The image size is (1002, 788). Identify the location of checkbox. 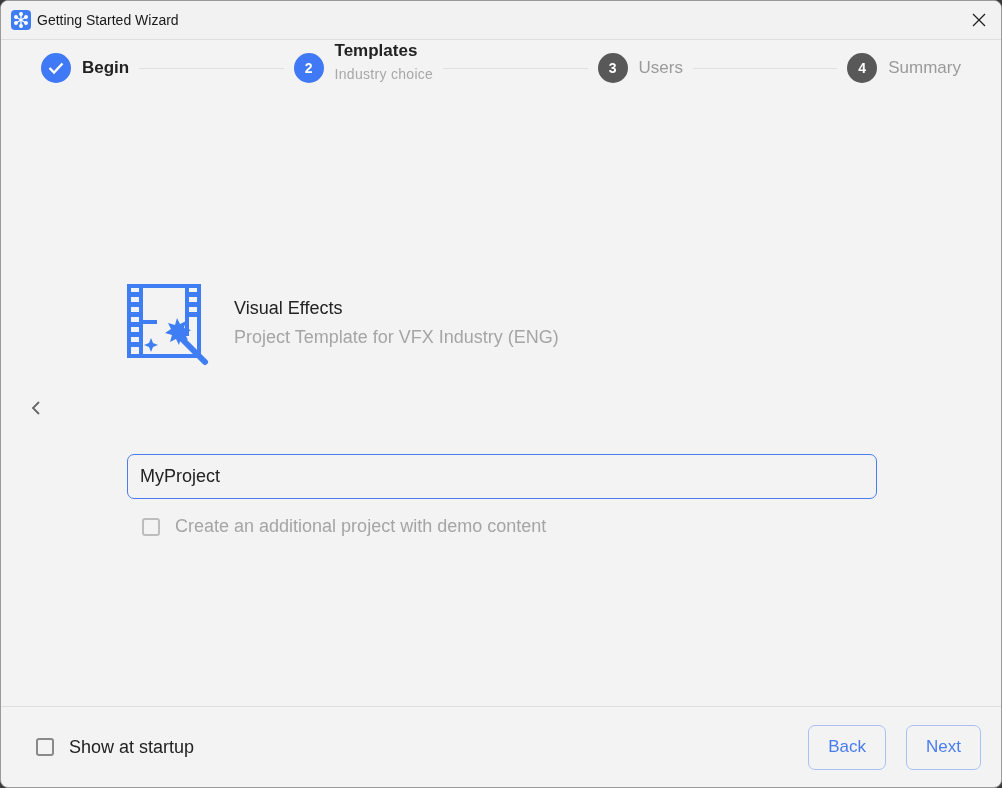
(45, 747).